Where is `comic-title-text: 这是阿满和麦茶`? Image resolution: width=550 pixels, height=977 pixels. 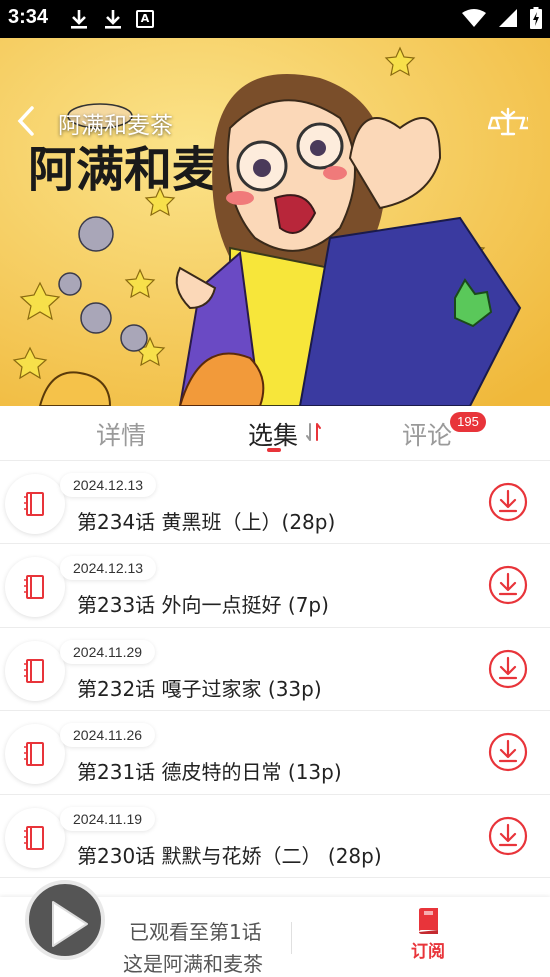
comic-title-text: 这是阿满和麦茶 is located at coordinates (193, 964).